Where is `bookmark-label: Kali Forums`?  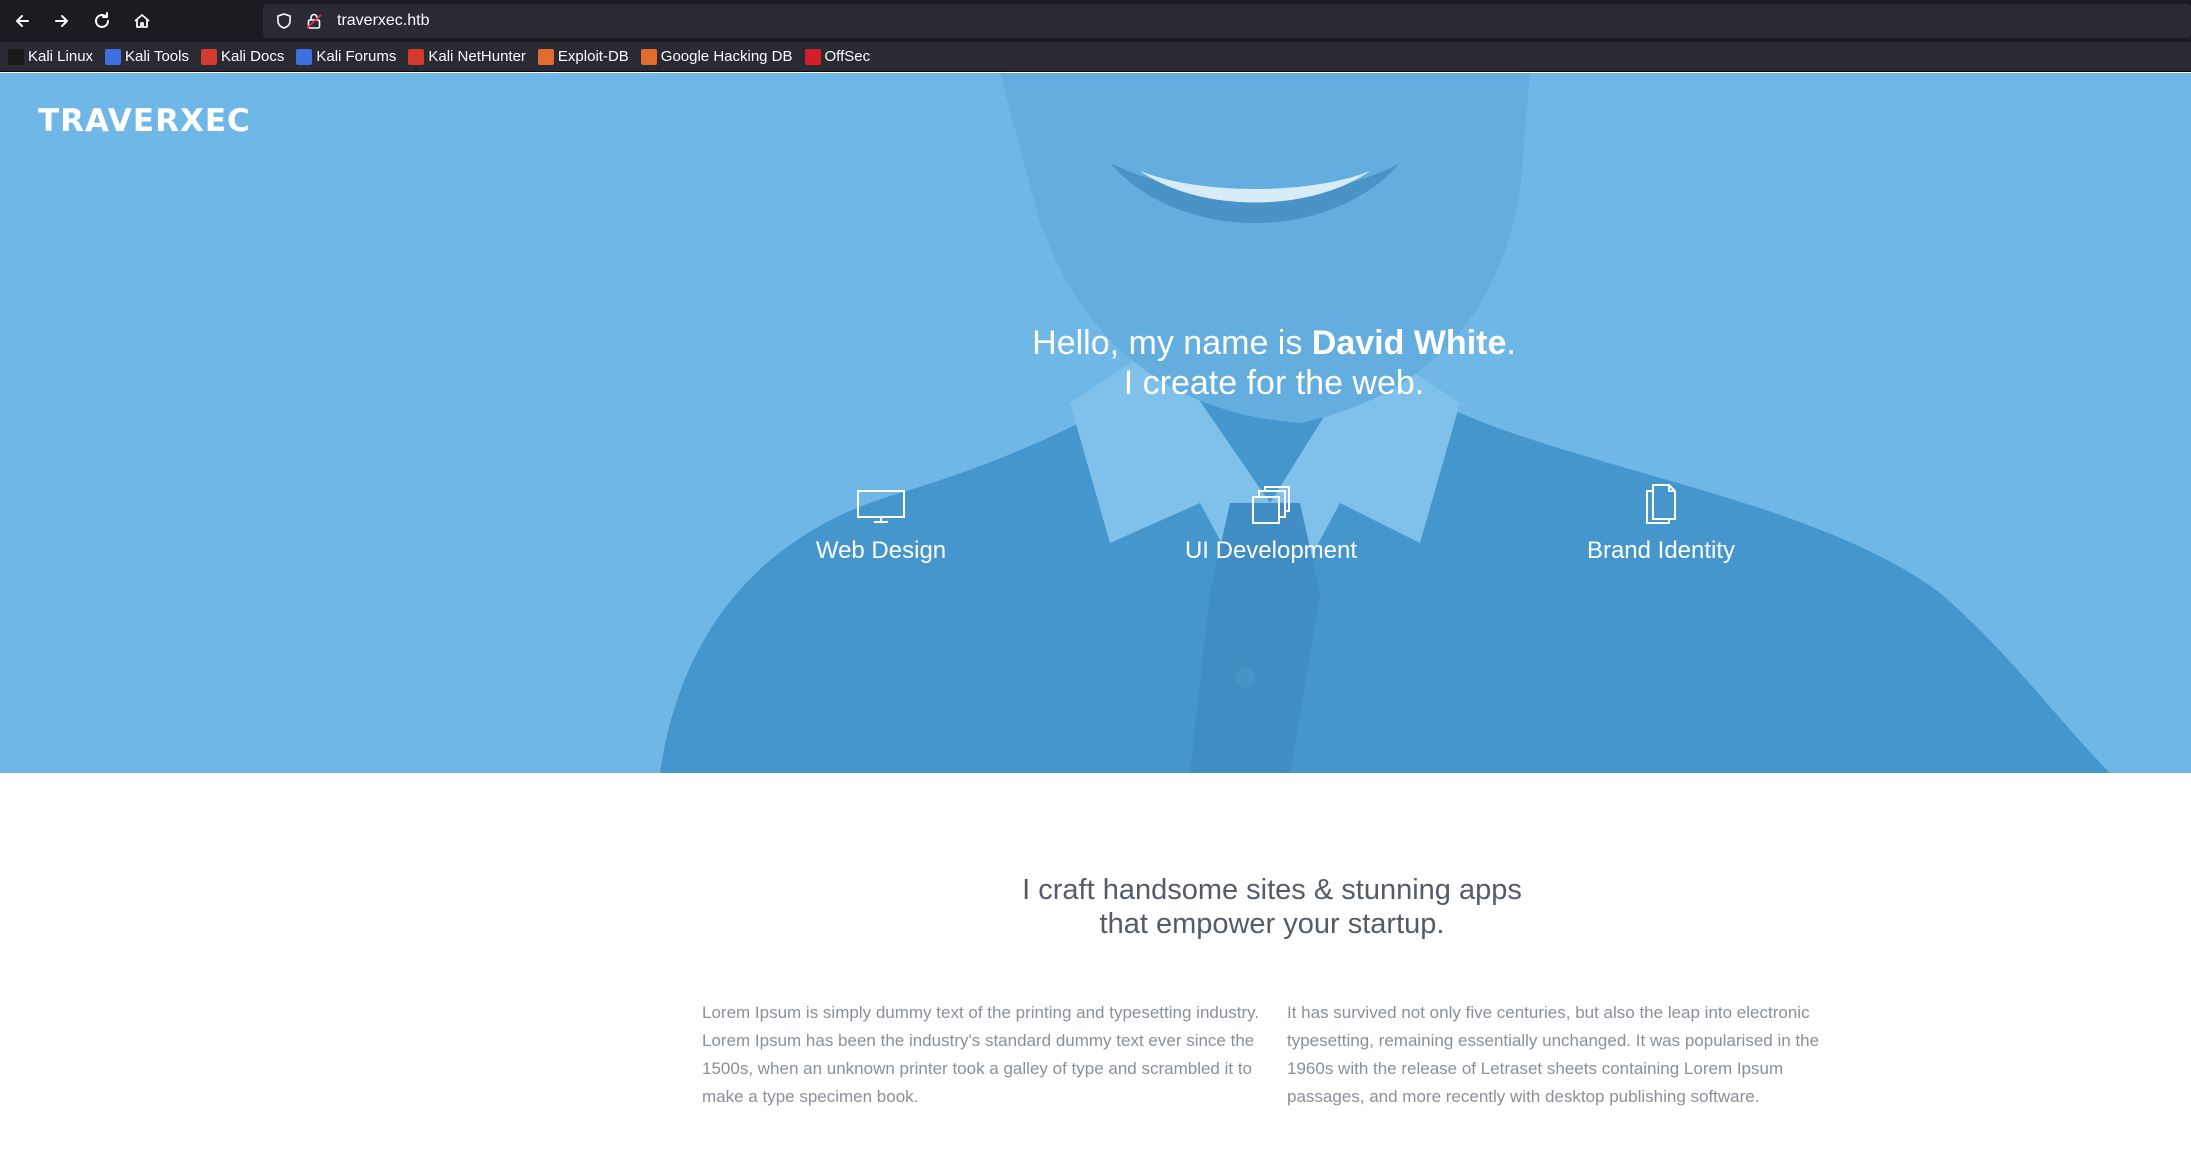 bookmark-label: Kali Forums is located at coordinates (356, 56).